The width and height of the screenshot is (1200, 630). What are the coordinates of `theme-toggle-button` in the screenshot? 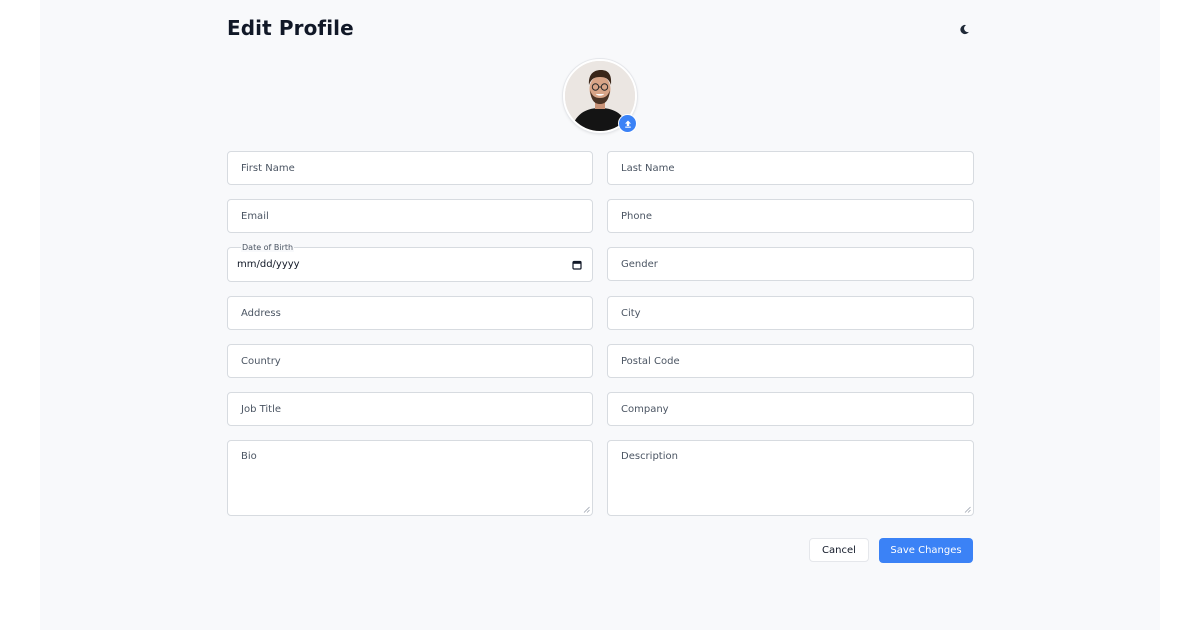 It's located at (964, 29).